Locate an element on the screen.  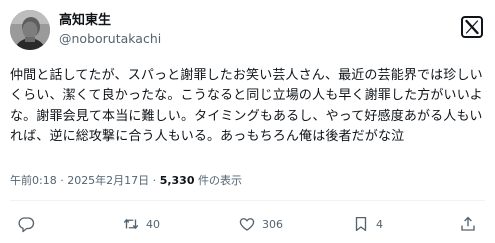
post-meta: 午前0:18 · 2025年2月17日 · 5,330 件の表示 is located at coordinates (126, 181).